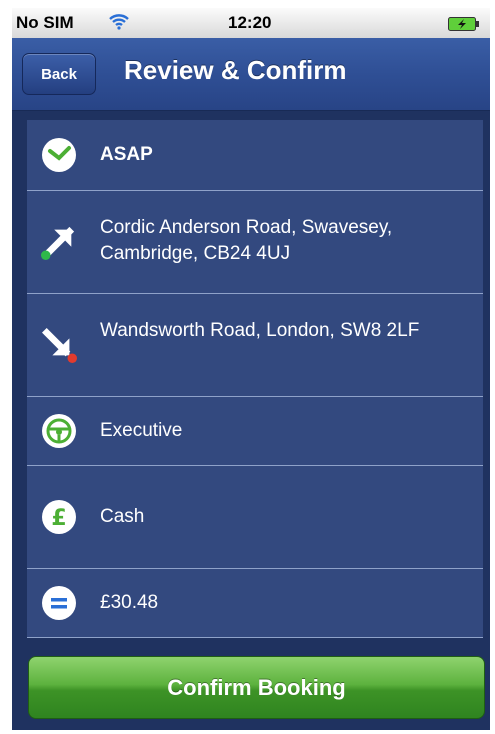 The height and width of the screenshot is (734, 495). I want to click on nav-bar: Back Review & Confirm, so click(251, 74).